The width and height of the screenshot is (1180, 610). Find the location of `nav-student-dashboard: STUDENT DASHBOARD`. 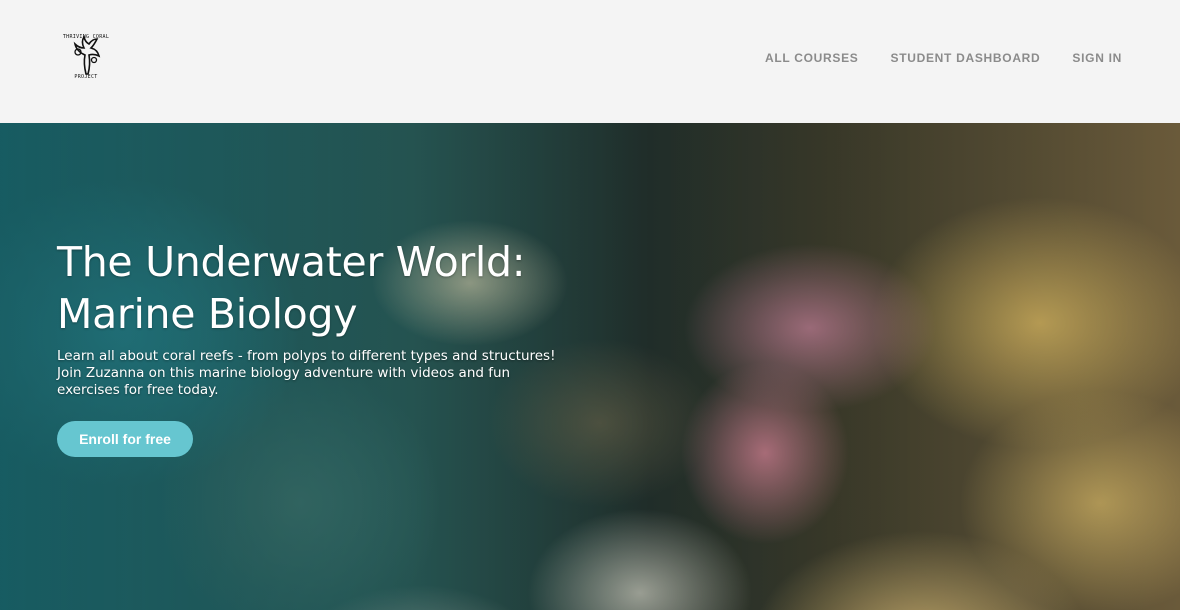

nav-student-dashboard: STUDENT DASHBOARD is located at coordinates (966, 58).